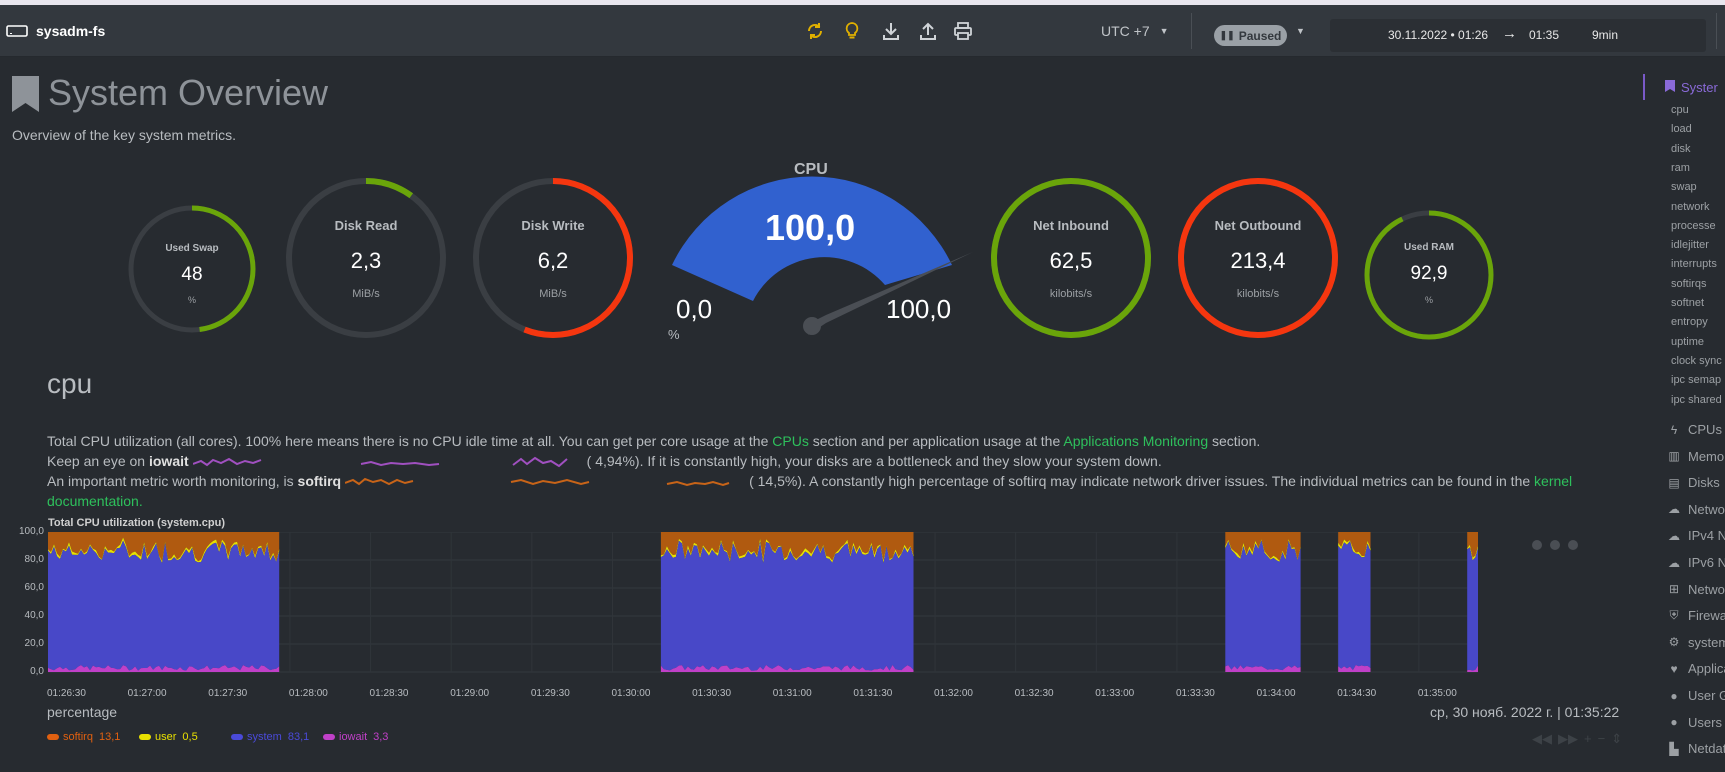 This screenshot has width=1725, height=772. I want to click on nav-section-ipv4-n: ☁ IPv4 N, so click(1695, 535).